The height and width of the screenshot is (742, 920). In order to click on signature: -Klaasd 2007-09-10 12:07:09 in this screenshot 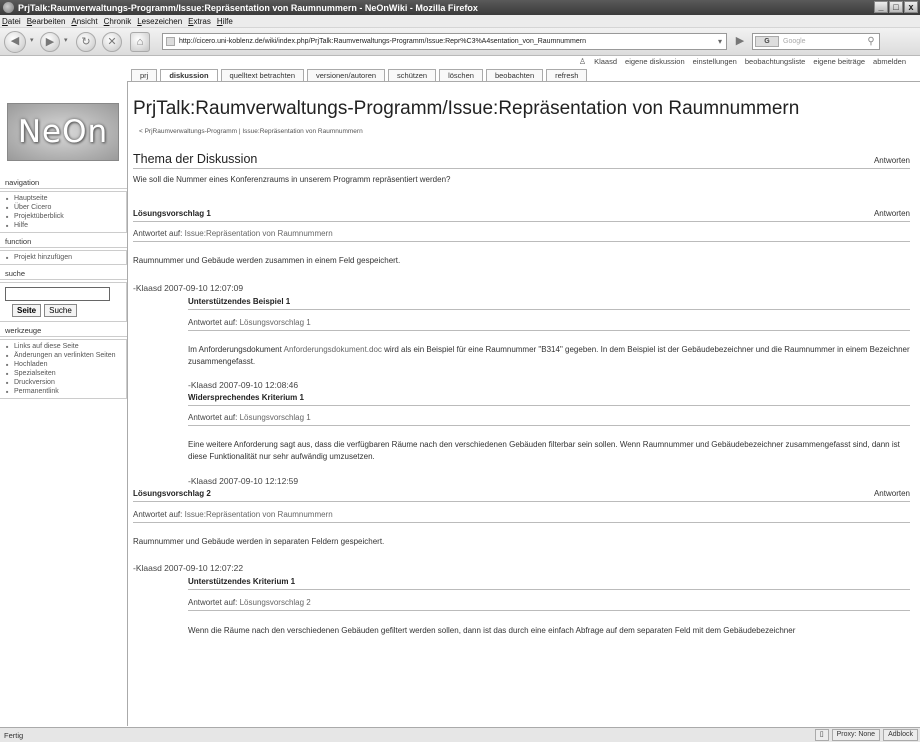, I will do `click(188, 288)`.